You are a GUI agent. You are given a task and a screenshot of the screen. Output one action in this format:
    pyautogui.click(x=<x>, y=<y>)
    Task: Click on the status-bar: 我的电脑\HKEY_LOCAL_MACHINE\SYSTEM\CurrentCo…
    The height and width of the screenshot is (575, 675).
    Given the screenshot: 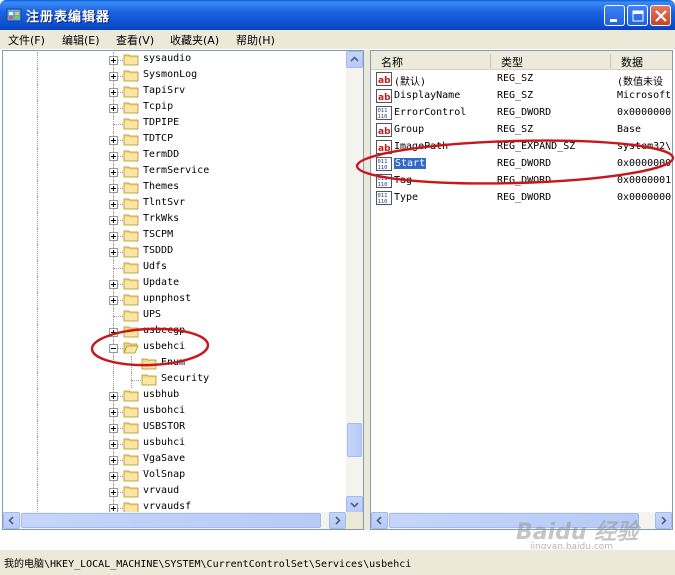 What is the action you would take?
    pyautogui.click(x=337, y=562)
    